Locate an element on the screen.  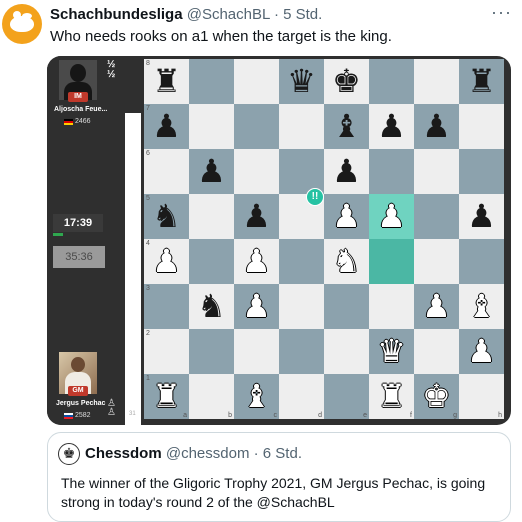
author-avatar is located at coordinates (22, 24).